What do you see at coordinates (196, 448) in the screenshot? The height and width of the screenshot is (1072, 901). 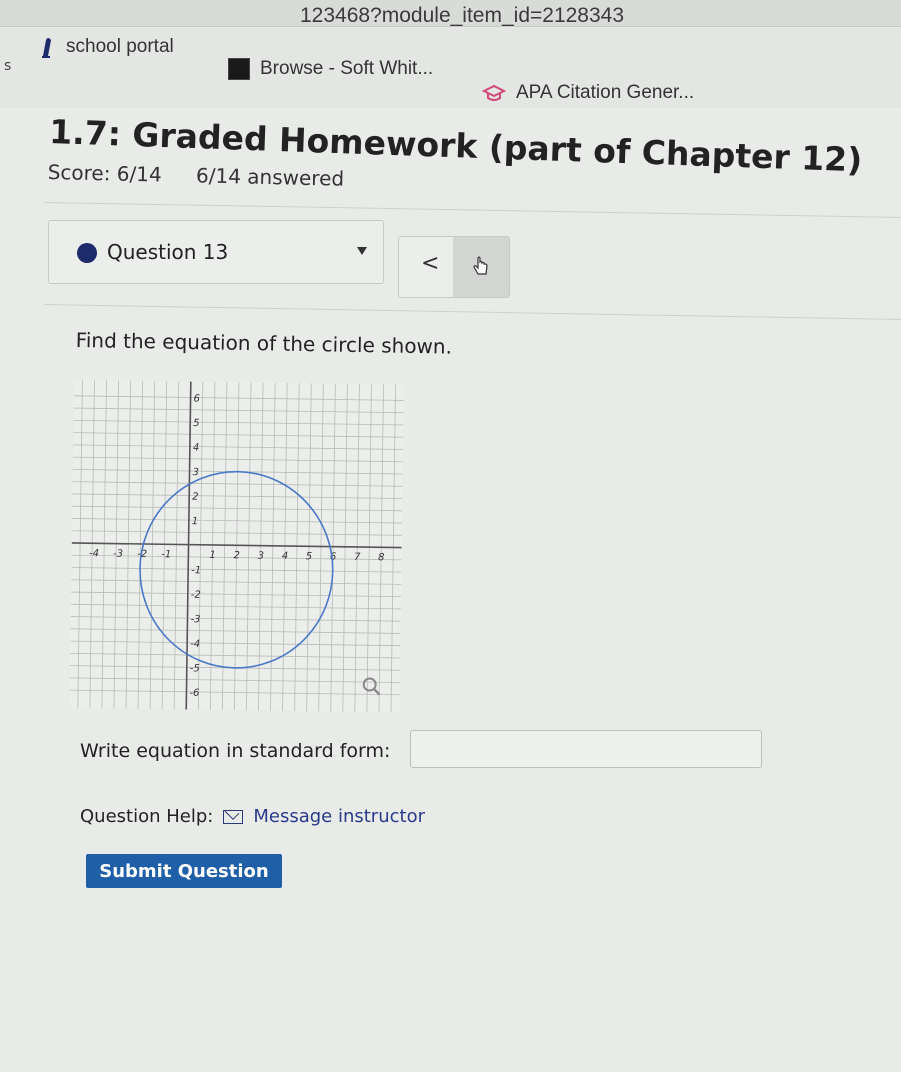 I see `y-tick-label: 4` at bounding box center [196, 448].